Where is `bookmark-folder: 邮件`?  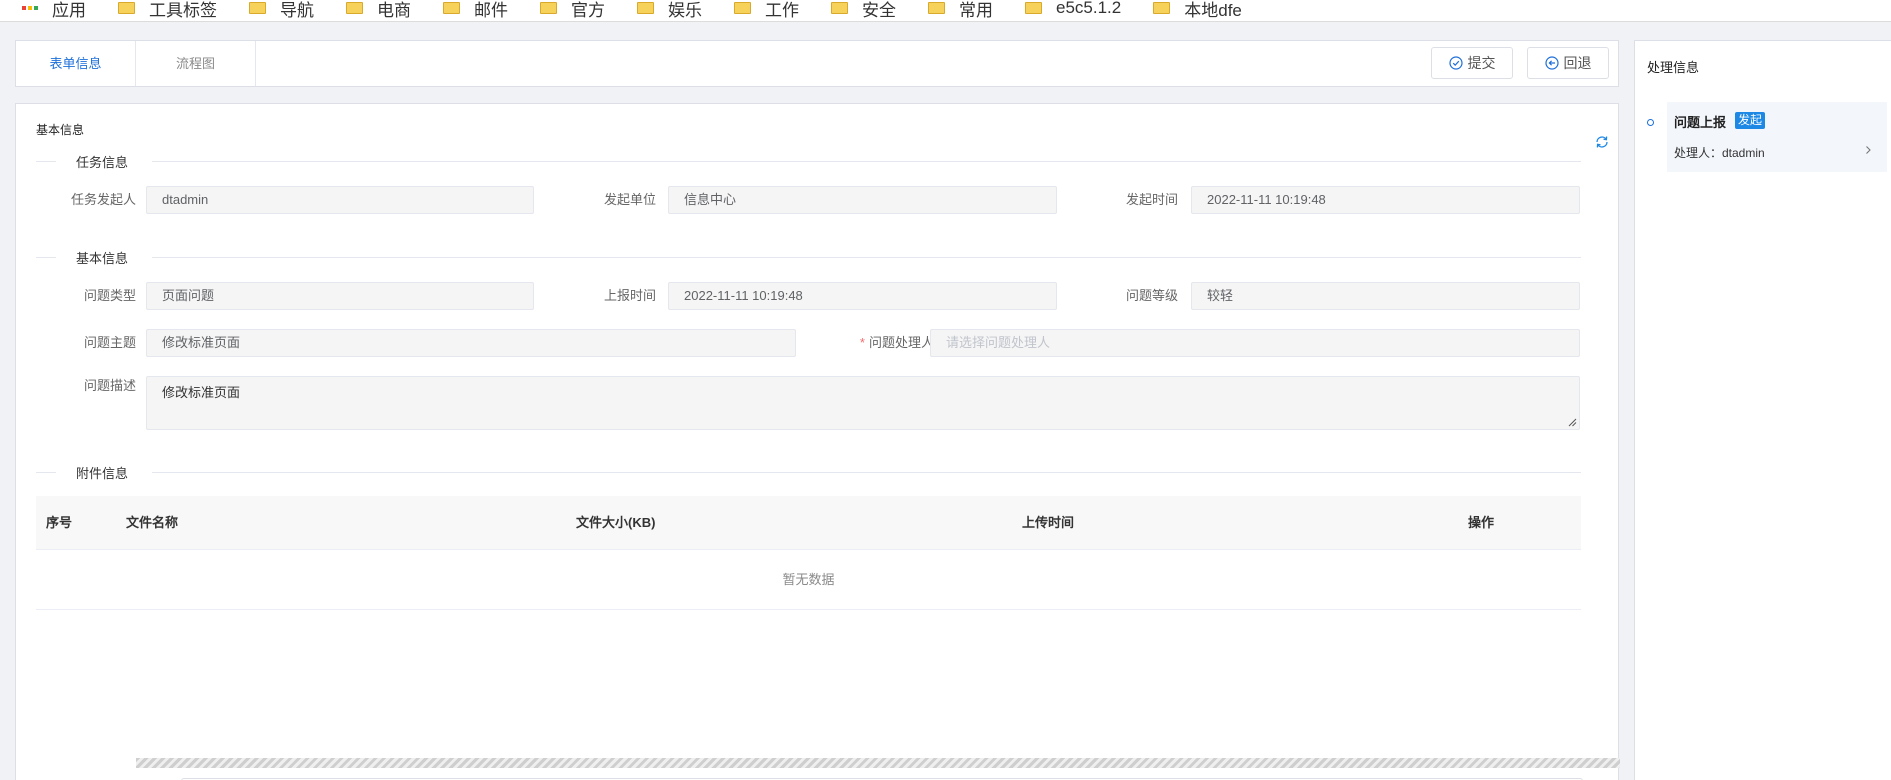
bookmark-folder: 邮件 is located at coordinates (475, 10).